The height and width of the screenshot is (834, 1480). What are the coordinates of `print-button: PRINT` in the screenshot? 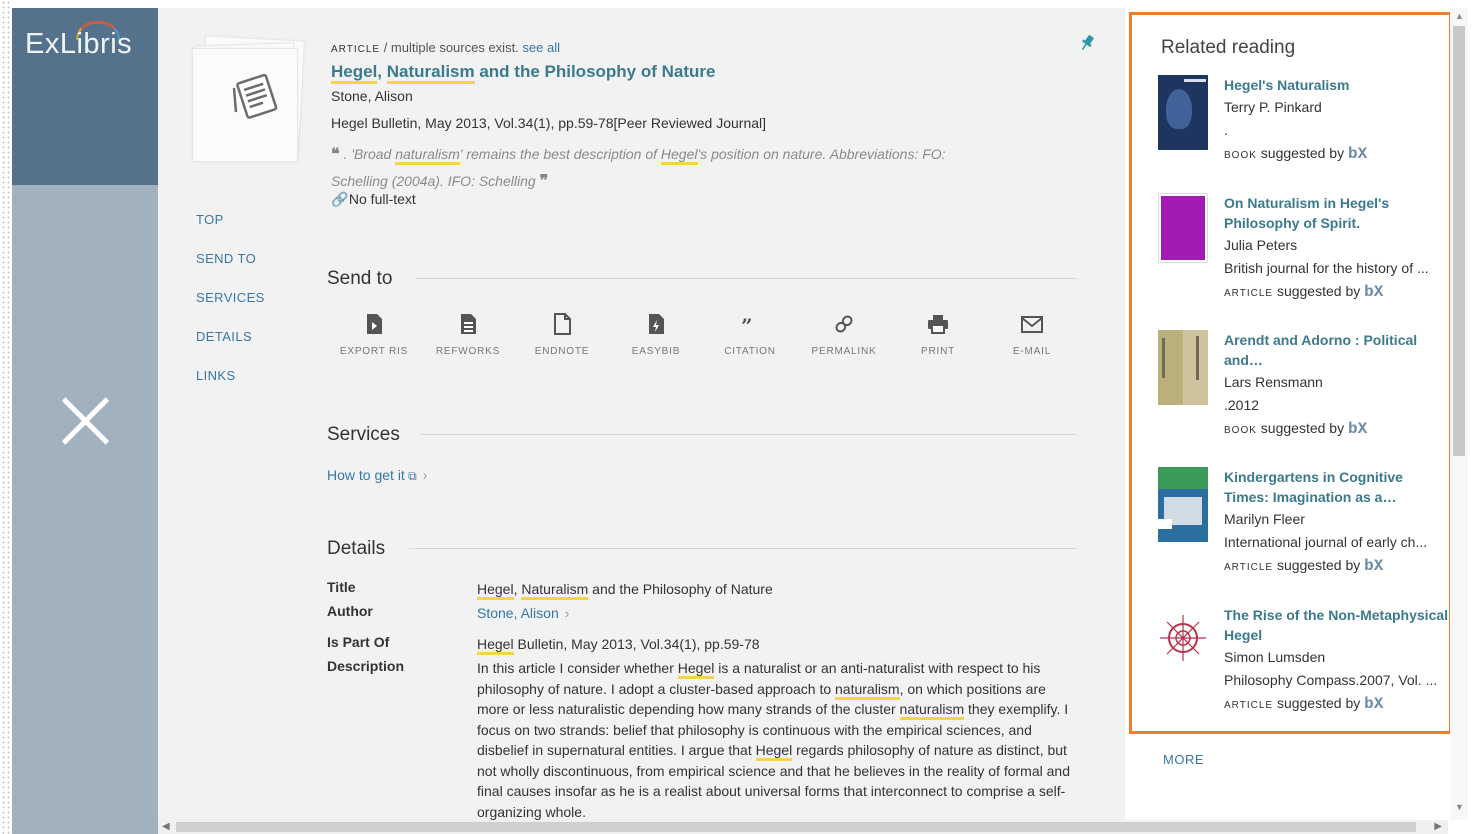 It's located at (938, 336).